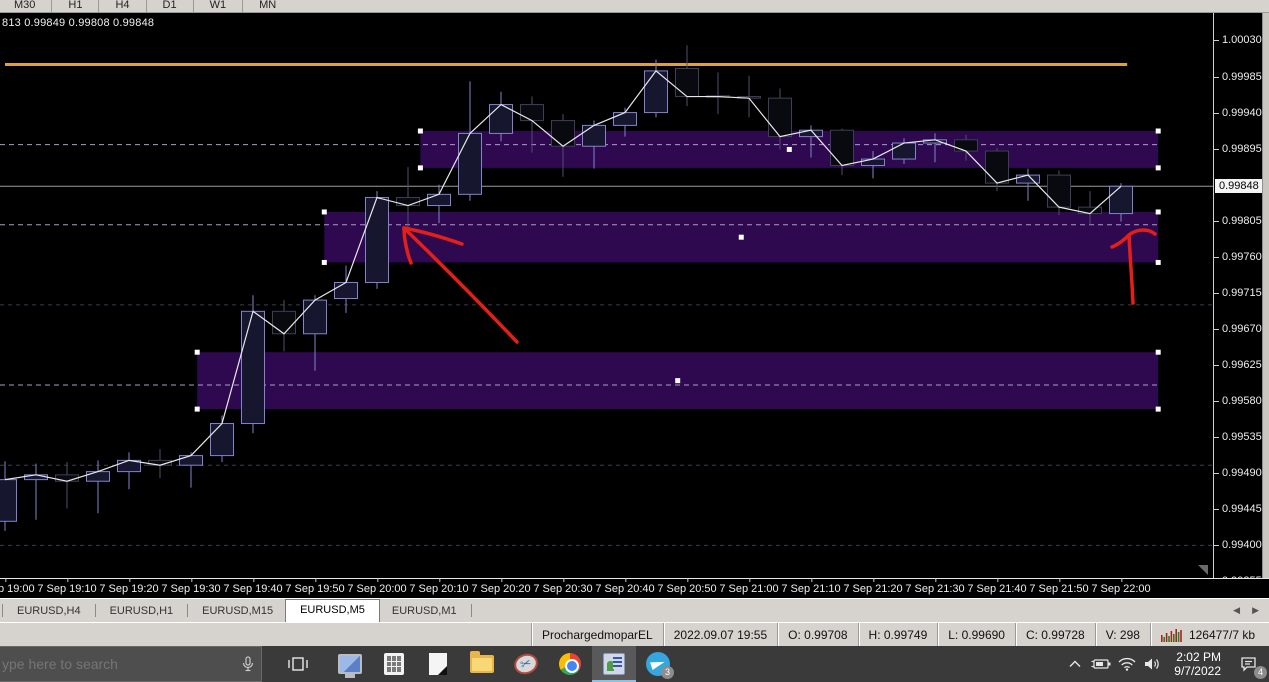 This screenshot has height=682, width=1269. What do you see at coordinates (218, 6) in the screenshot?
I see `timeframe-button-W1: W1` at bounding box center [218, 6].